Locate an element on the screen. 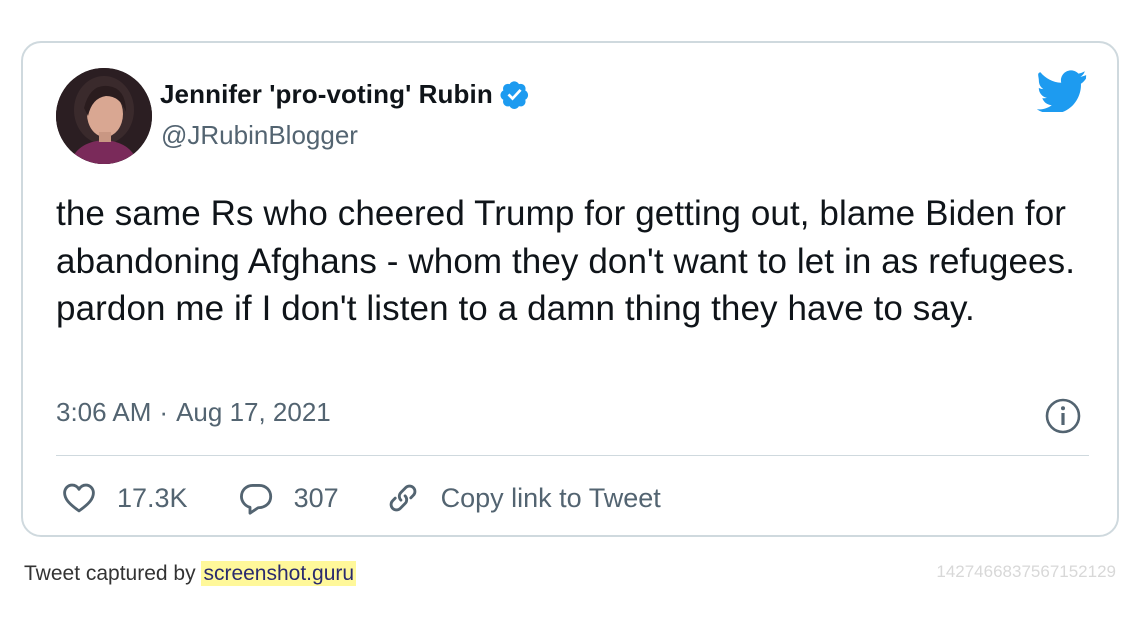 This screenshot has width=1140, height=630. tweet-id: 1427466837567152129 is located at coordinates (1026, 571).